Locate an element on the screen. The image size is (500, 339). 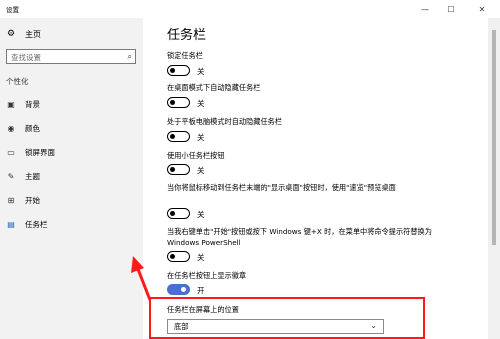
gear-icon: ⚙ is located at coordinates (11, 34).